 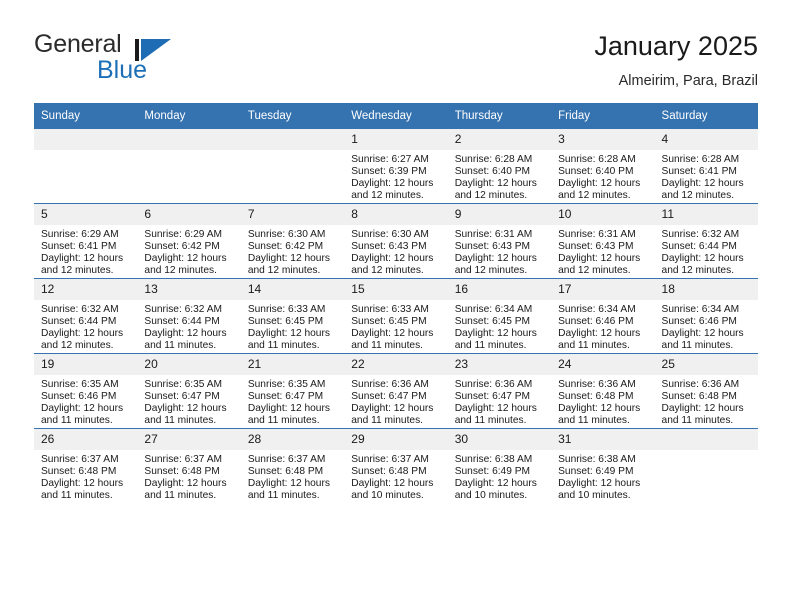 I want to click on day-number, so click(x=189, y=139).